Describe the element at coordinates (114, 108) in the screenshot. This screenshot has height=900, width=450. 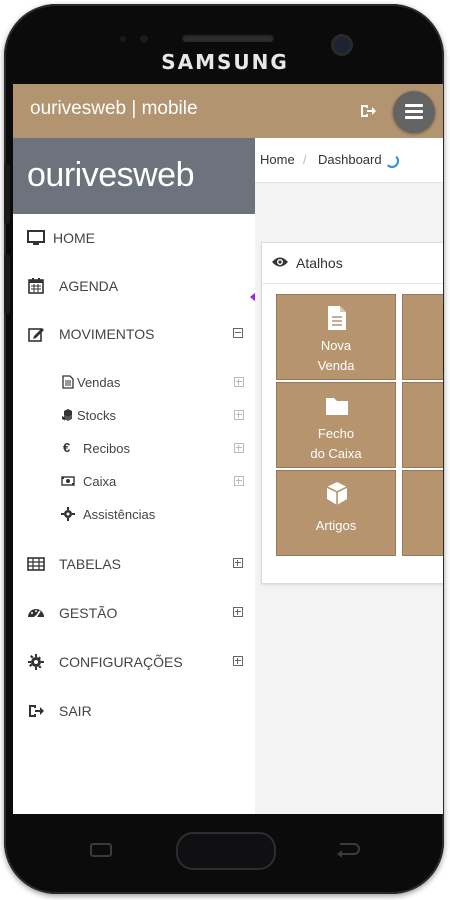
I see `app-title: ourivesweb | mobile` at that location.